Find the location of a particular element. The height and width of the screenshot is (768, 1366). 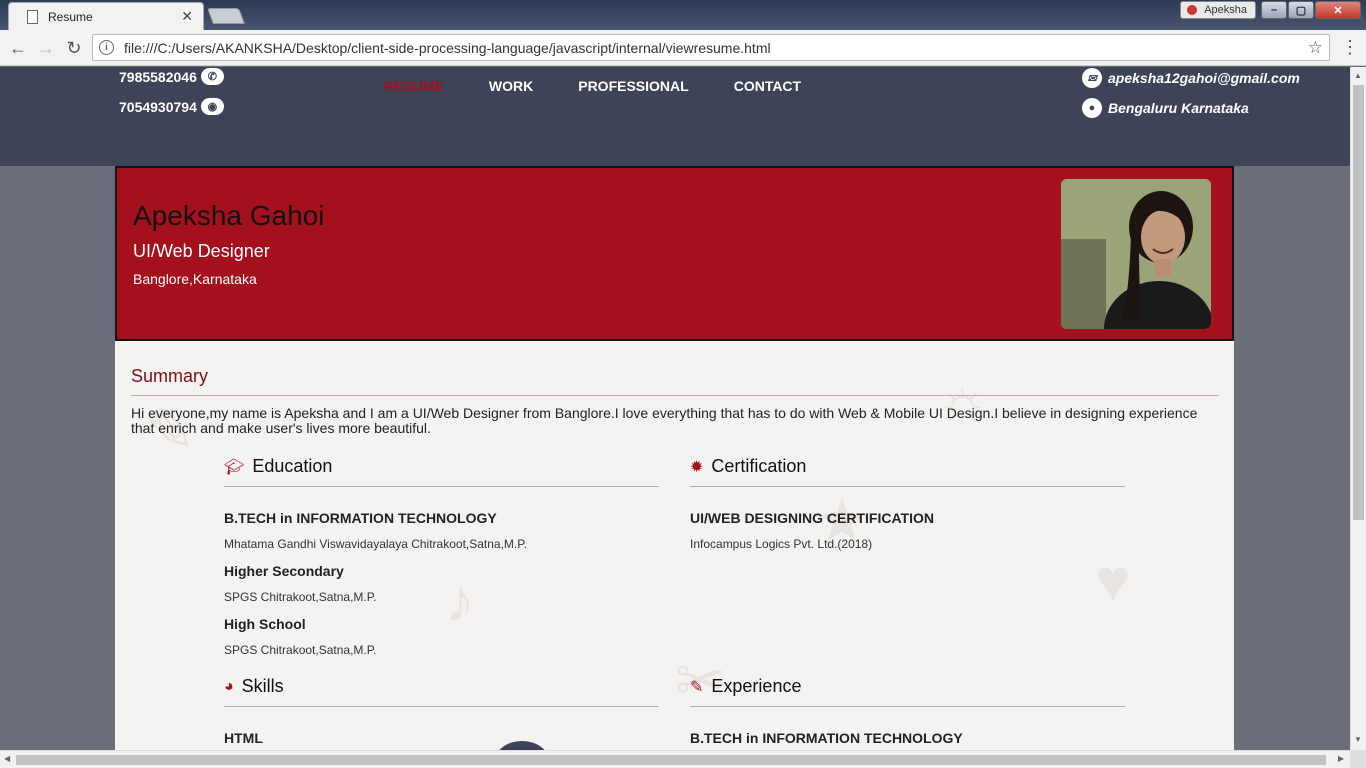

browser-menu-icon: ⋮ is located at coordinates (1350, 48).